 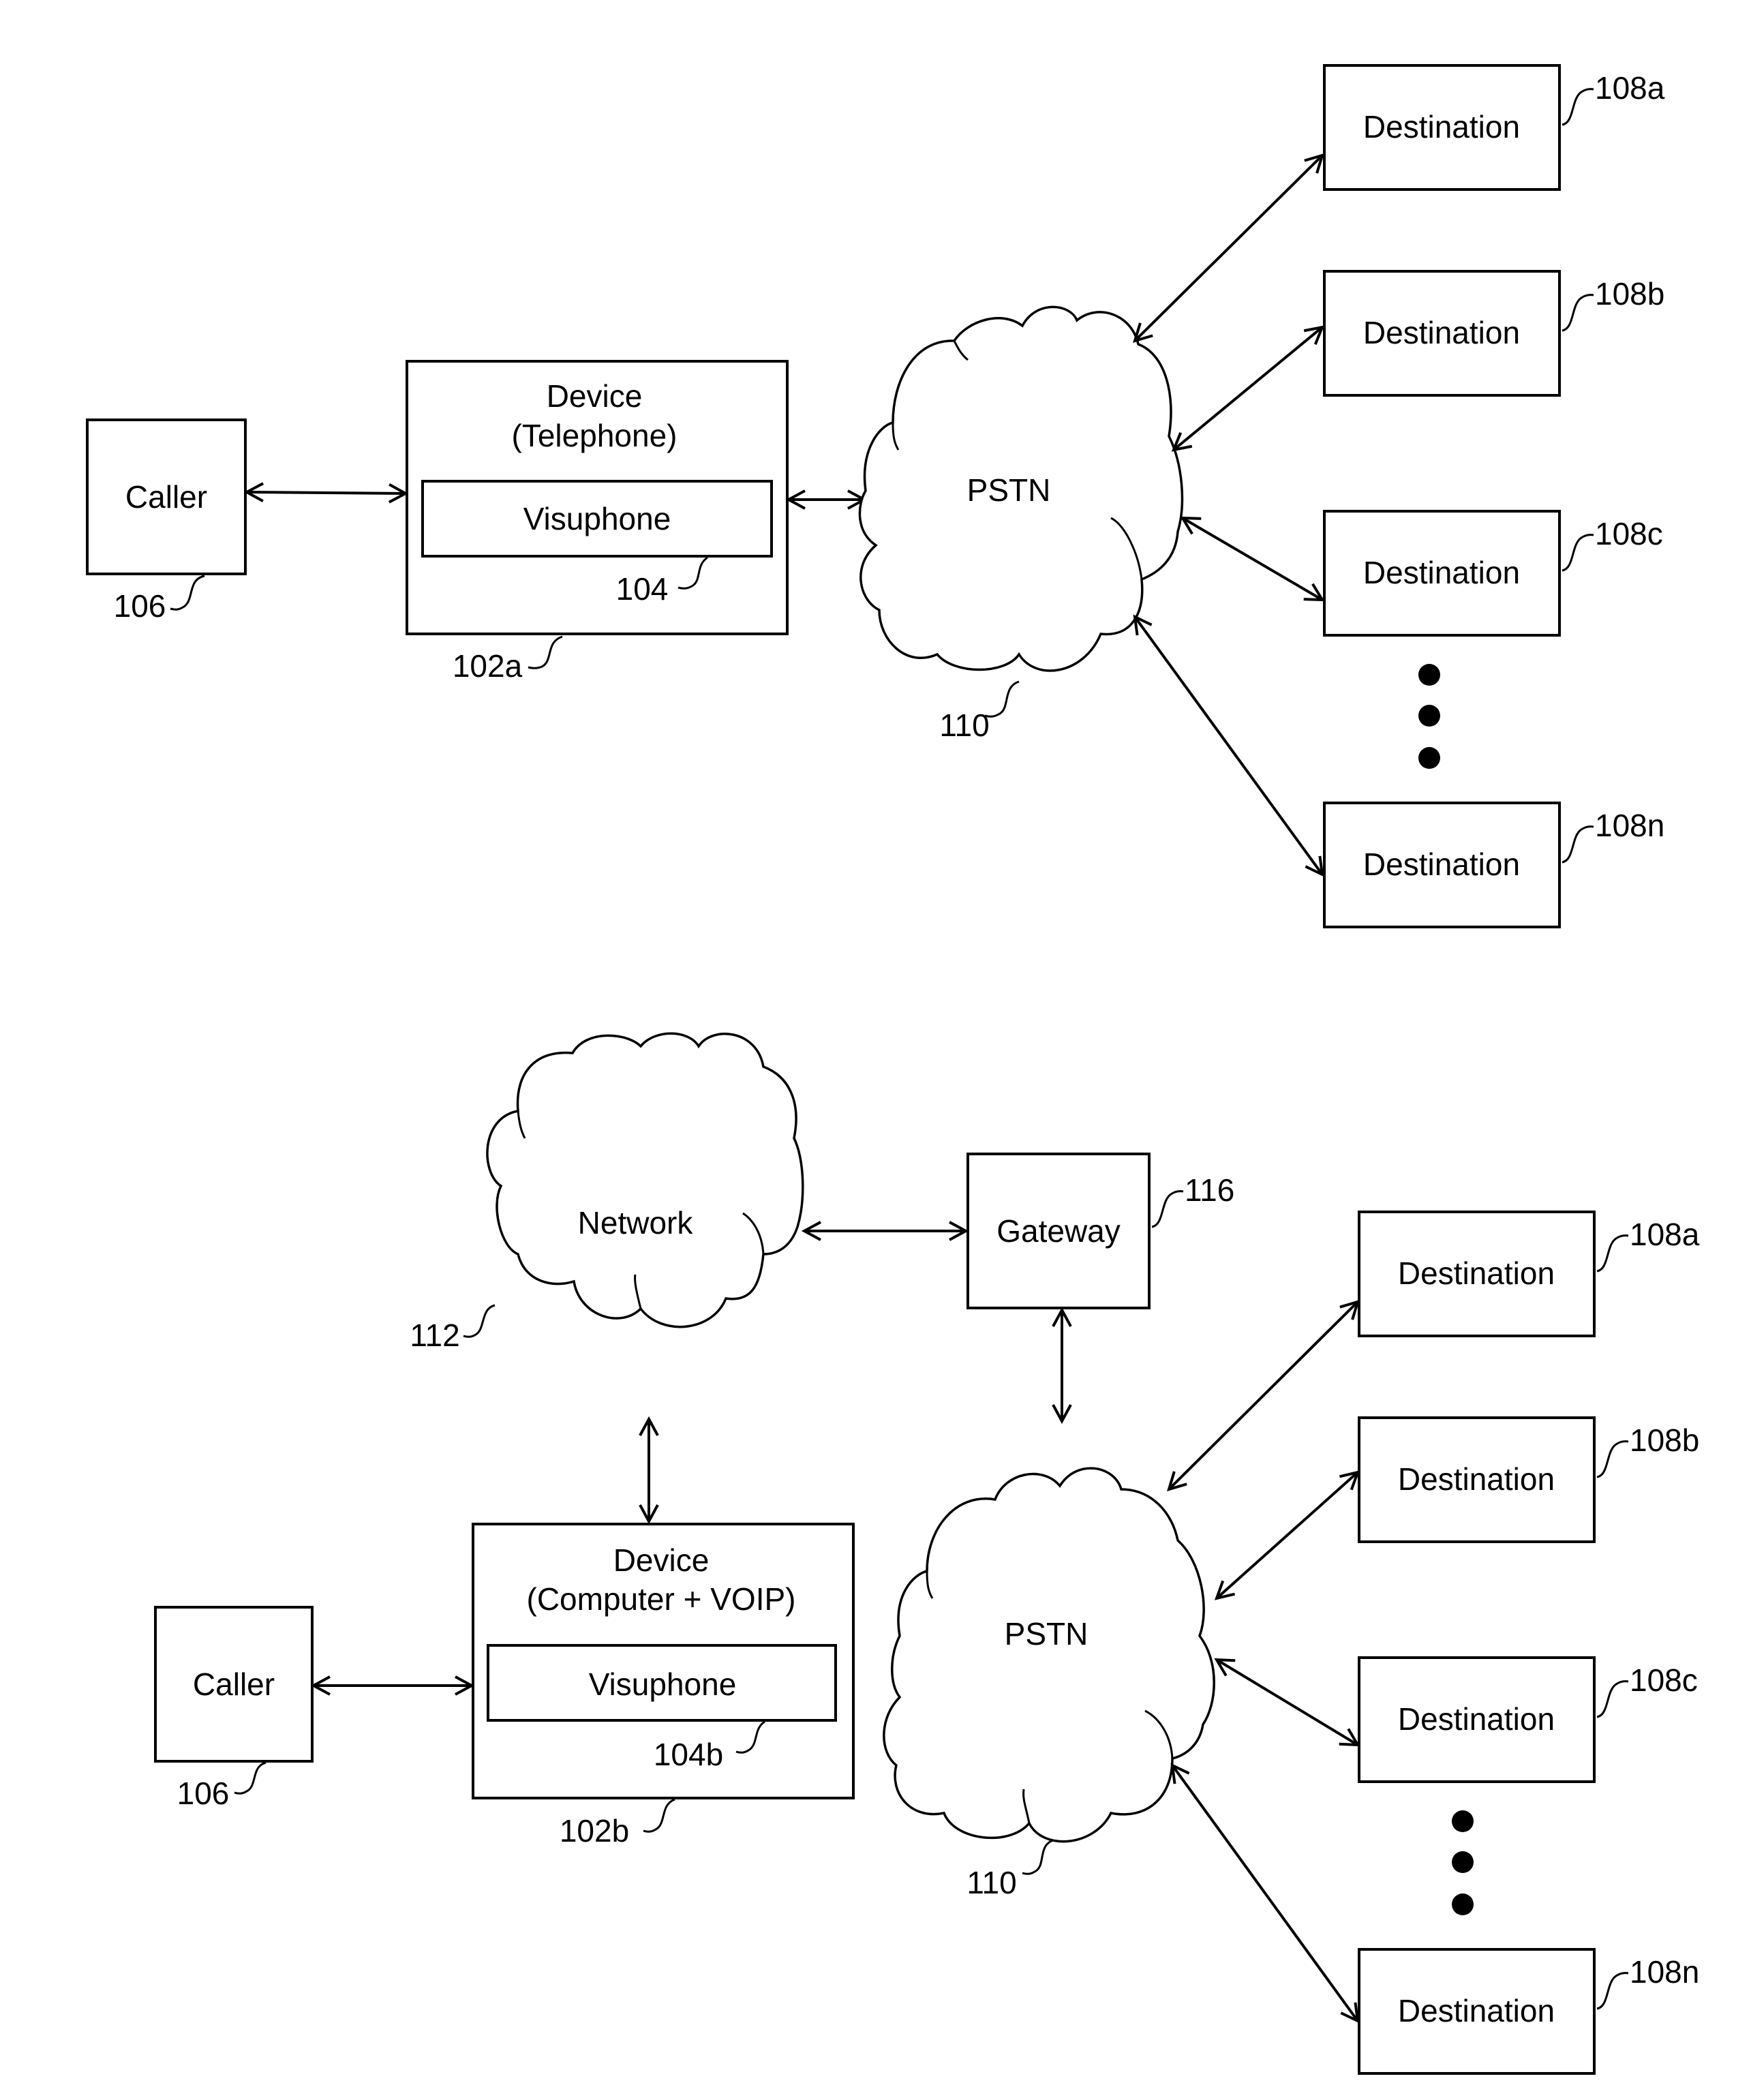 What do you see at coordinates (479, 1321) in the screenshot?
I see `network-ref-leader` at bounding box center [479, 1321].